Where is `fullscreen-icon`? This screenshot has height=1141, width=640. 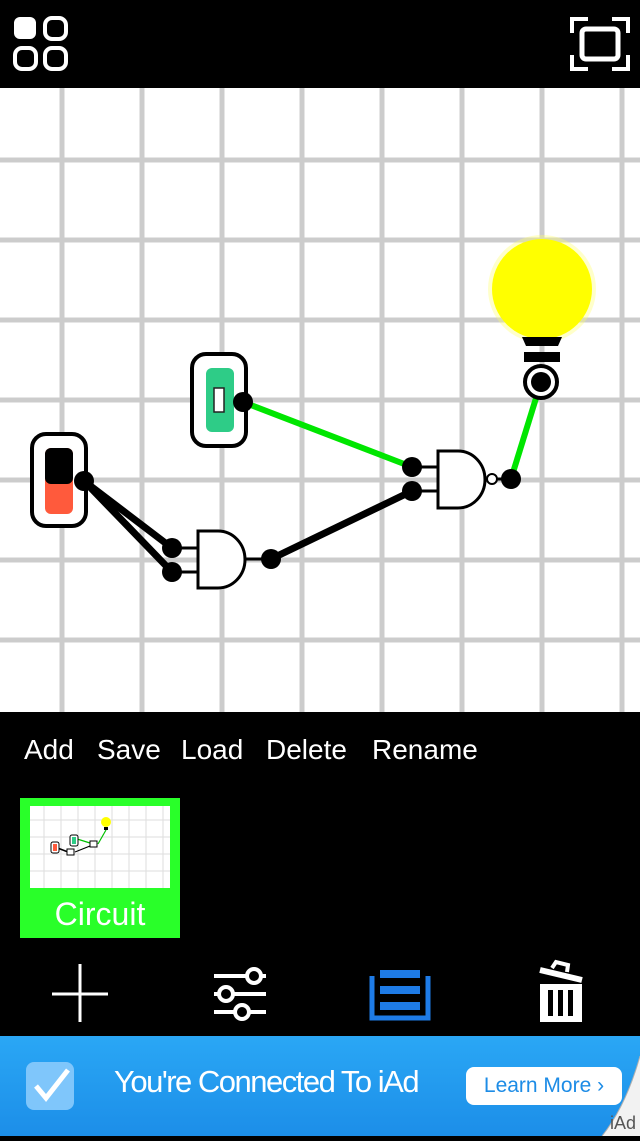
fullscreen-icon is located at coordinates (600, 44).